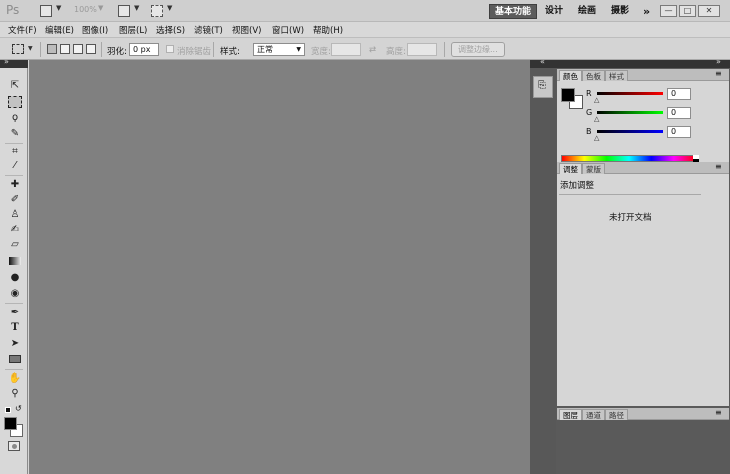  I want to click on zoom-tool-icon: ⚲, so click(15, 394).